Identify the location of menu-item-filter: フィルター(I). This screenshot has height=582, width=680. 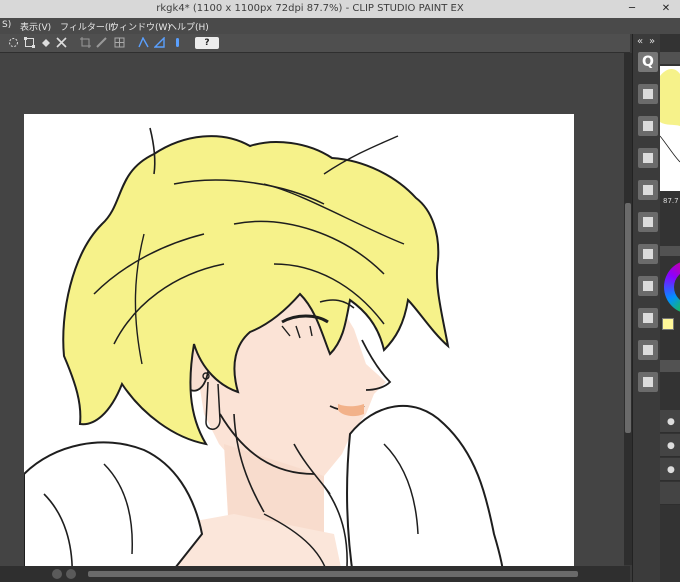
(87, 26).